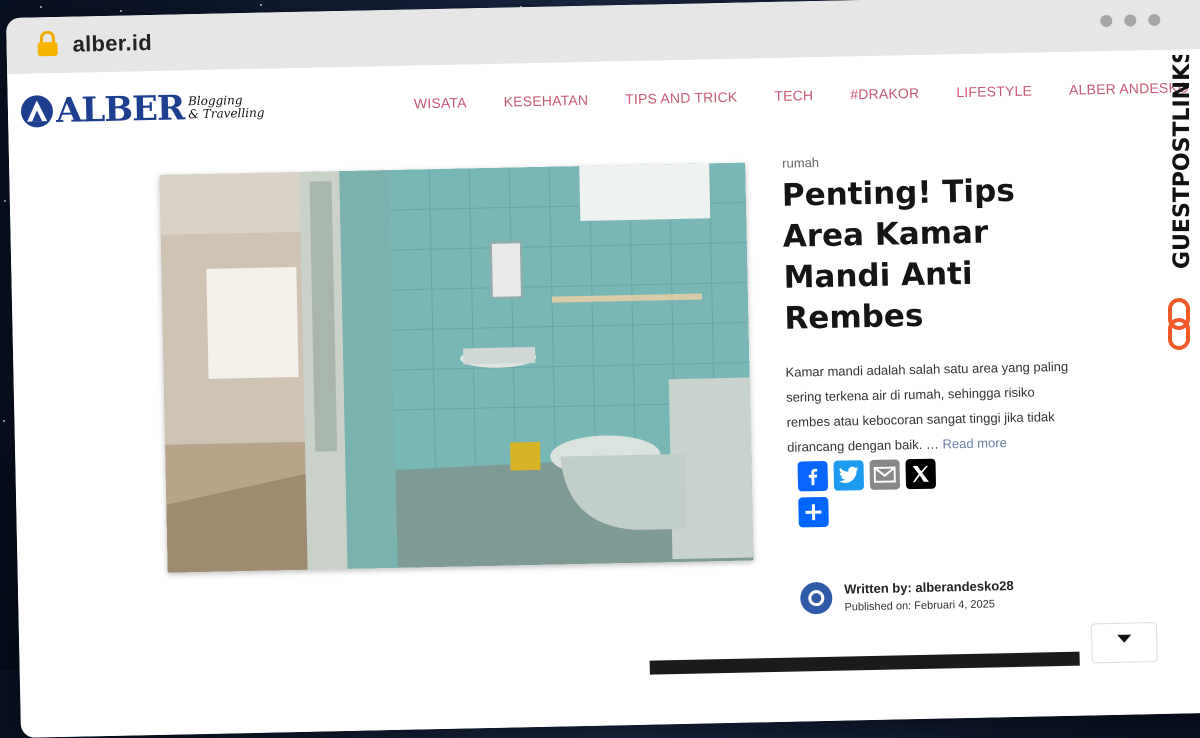  I want to click on facebook-icon, so click(813, 476).